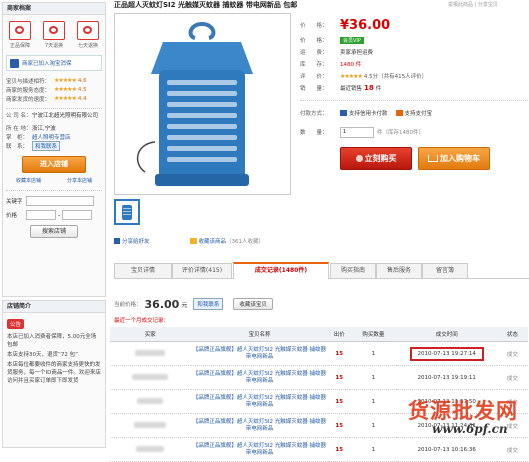 This screenshot has width=529, height=462. What do you see at coordinates (82, 80) in the screenshot?
I see `rating-score: 4.6` at bounding box center [82, 80].